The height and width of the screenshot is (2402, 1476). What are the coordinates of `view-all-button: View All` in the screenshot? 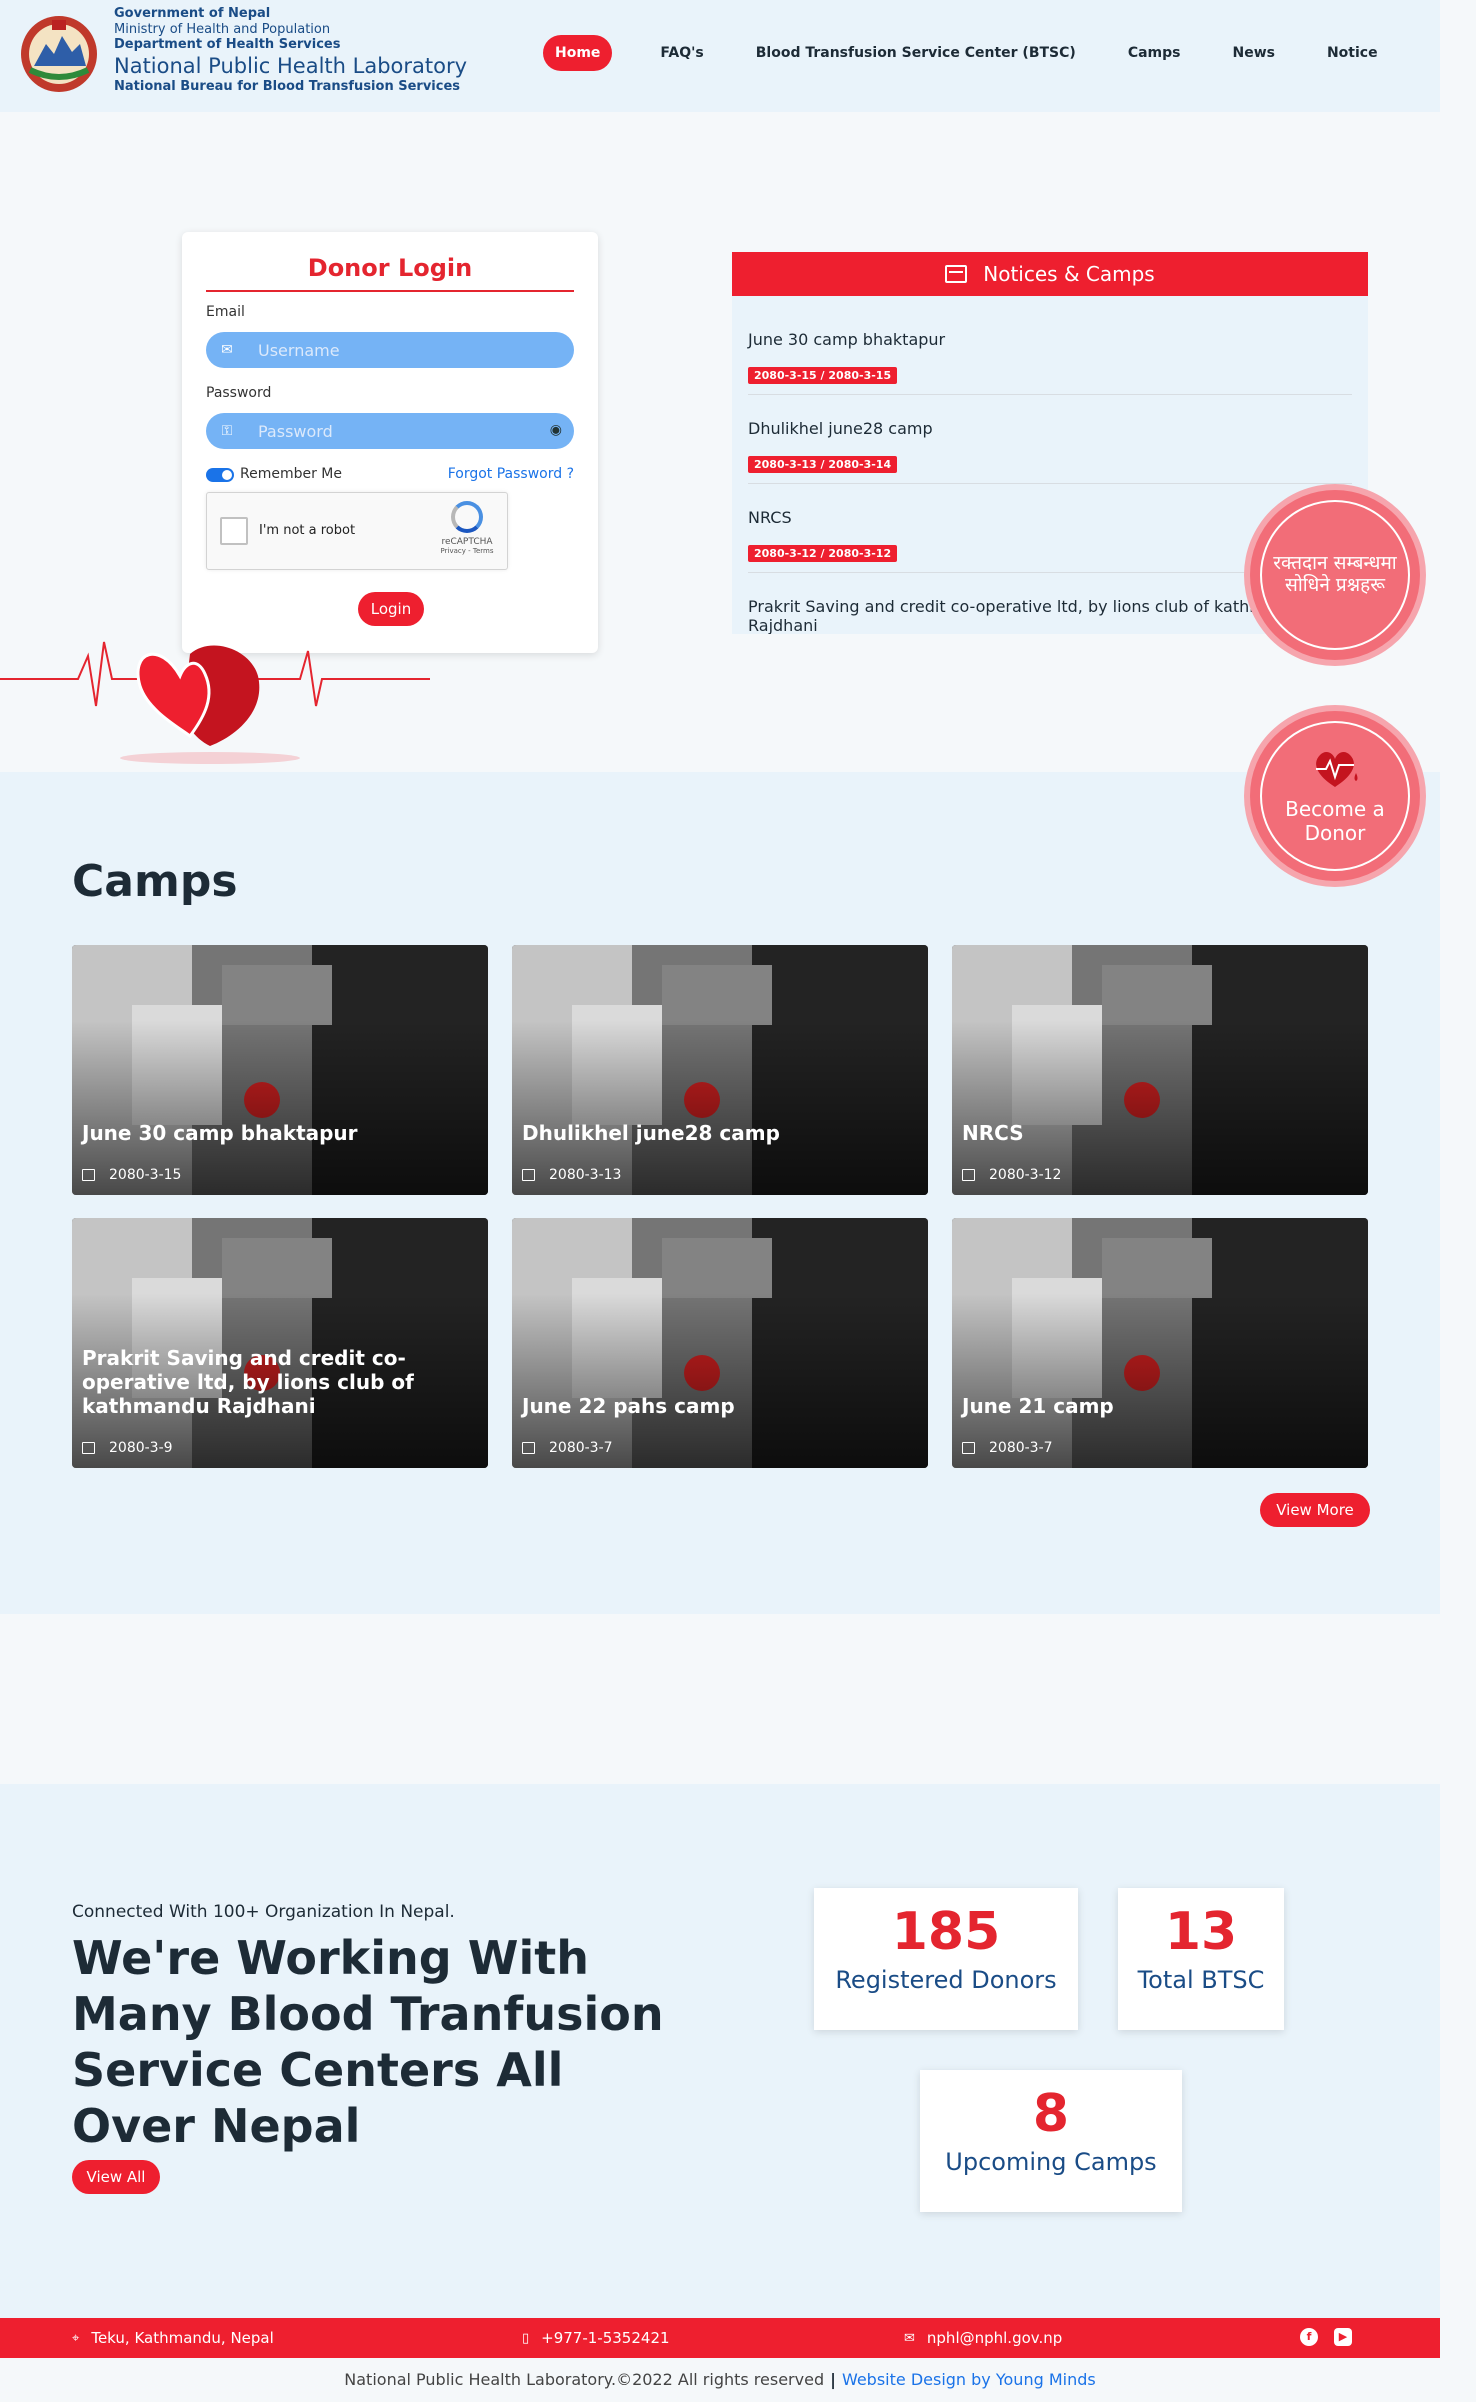 It's located at (116, 2177).